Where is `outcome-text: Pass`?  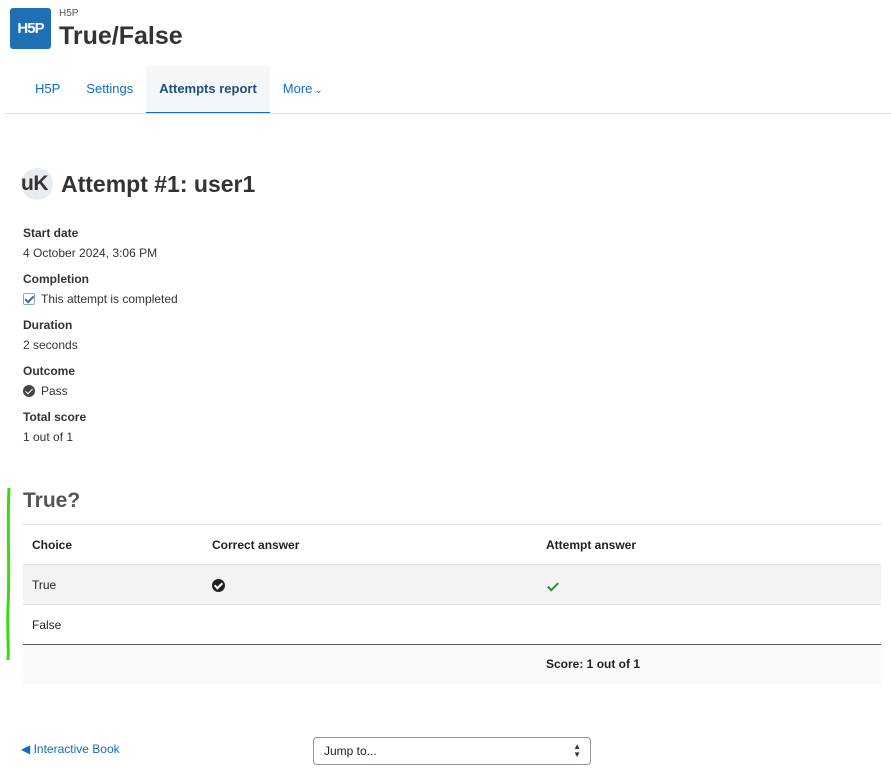
outcome-text: Pass is located at coordinates (54, 391).